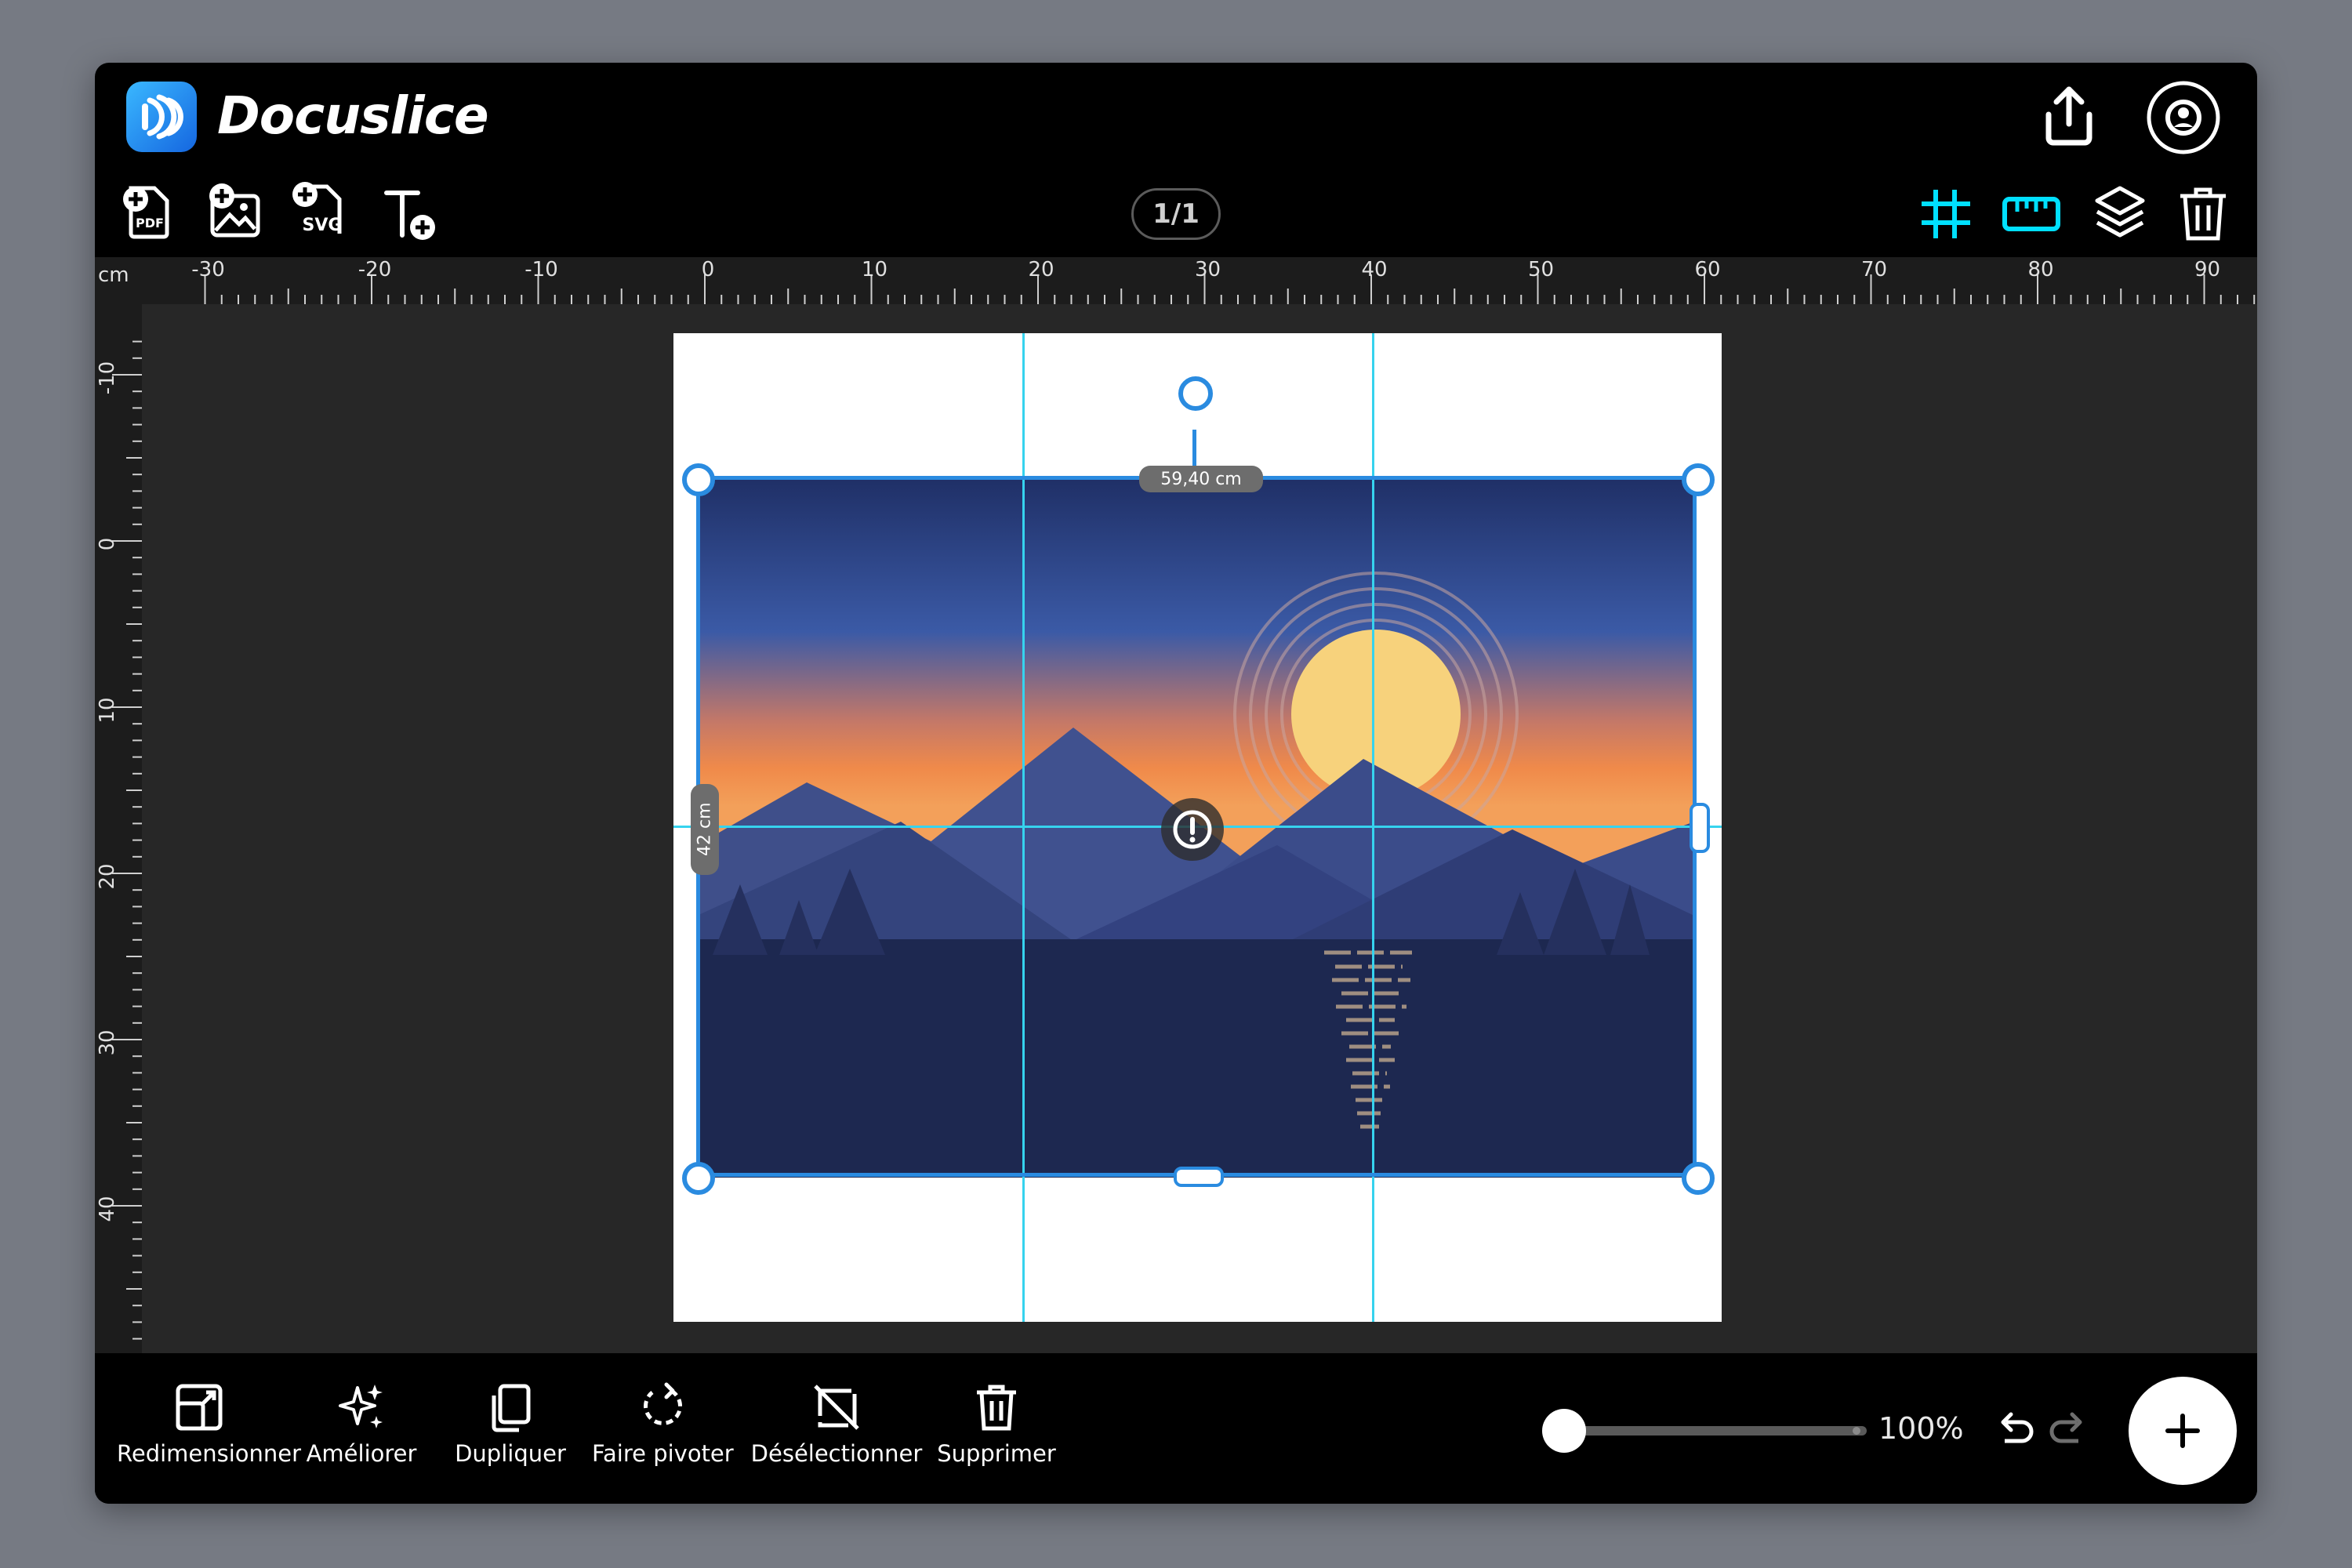 The width and height of the screenshot is (2352, 1568). What do you see at coordinates (663, 1403) in the screenshot?
I see `rotate-icon` at bounding box center [663, 1403].